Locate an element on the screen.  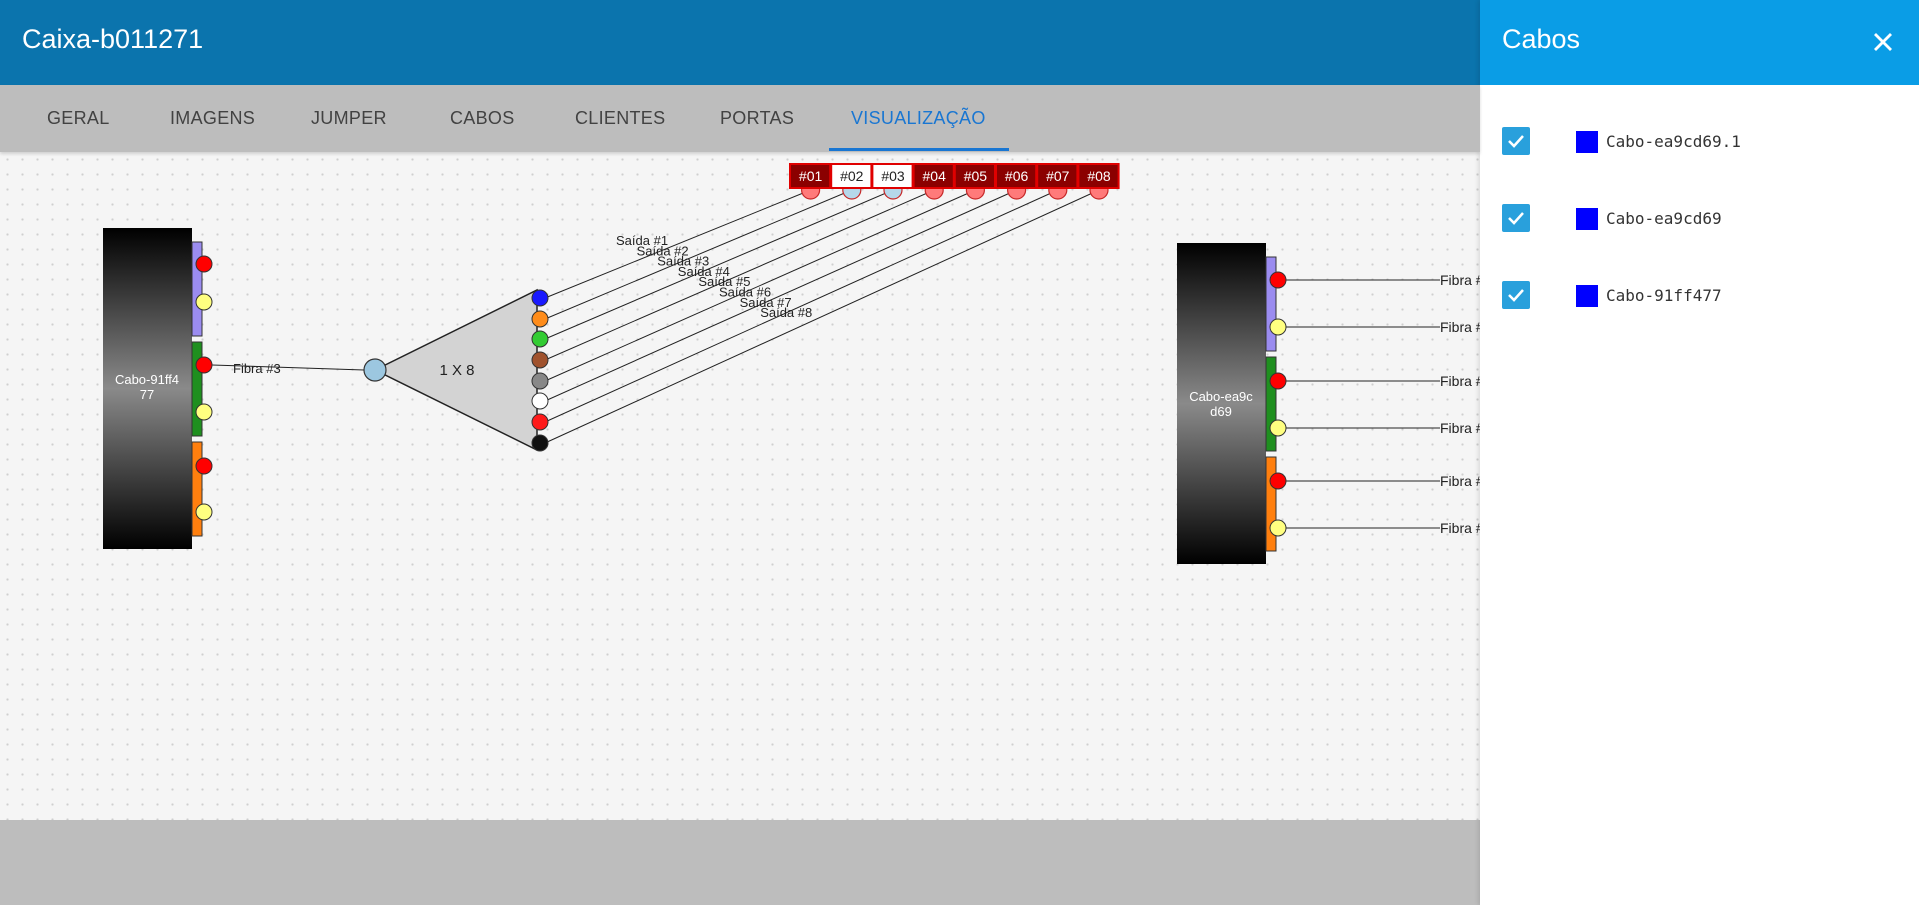
bottom-bar is located at coordinates (740, 862).